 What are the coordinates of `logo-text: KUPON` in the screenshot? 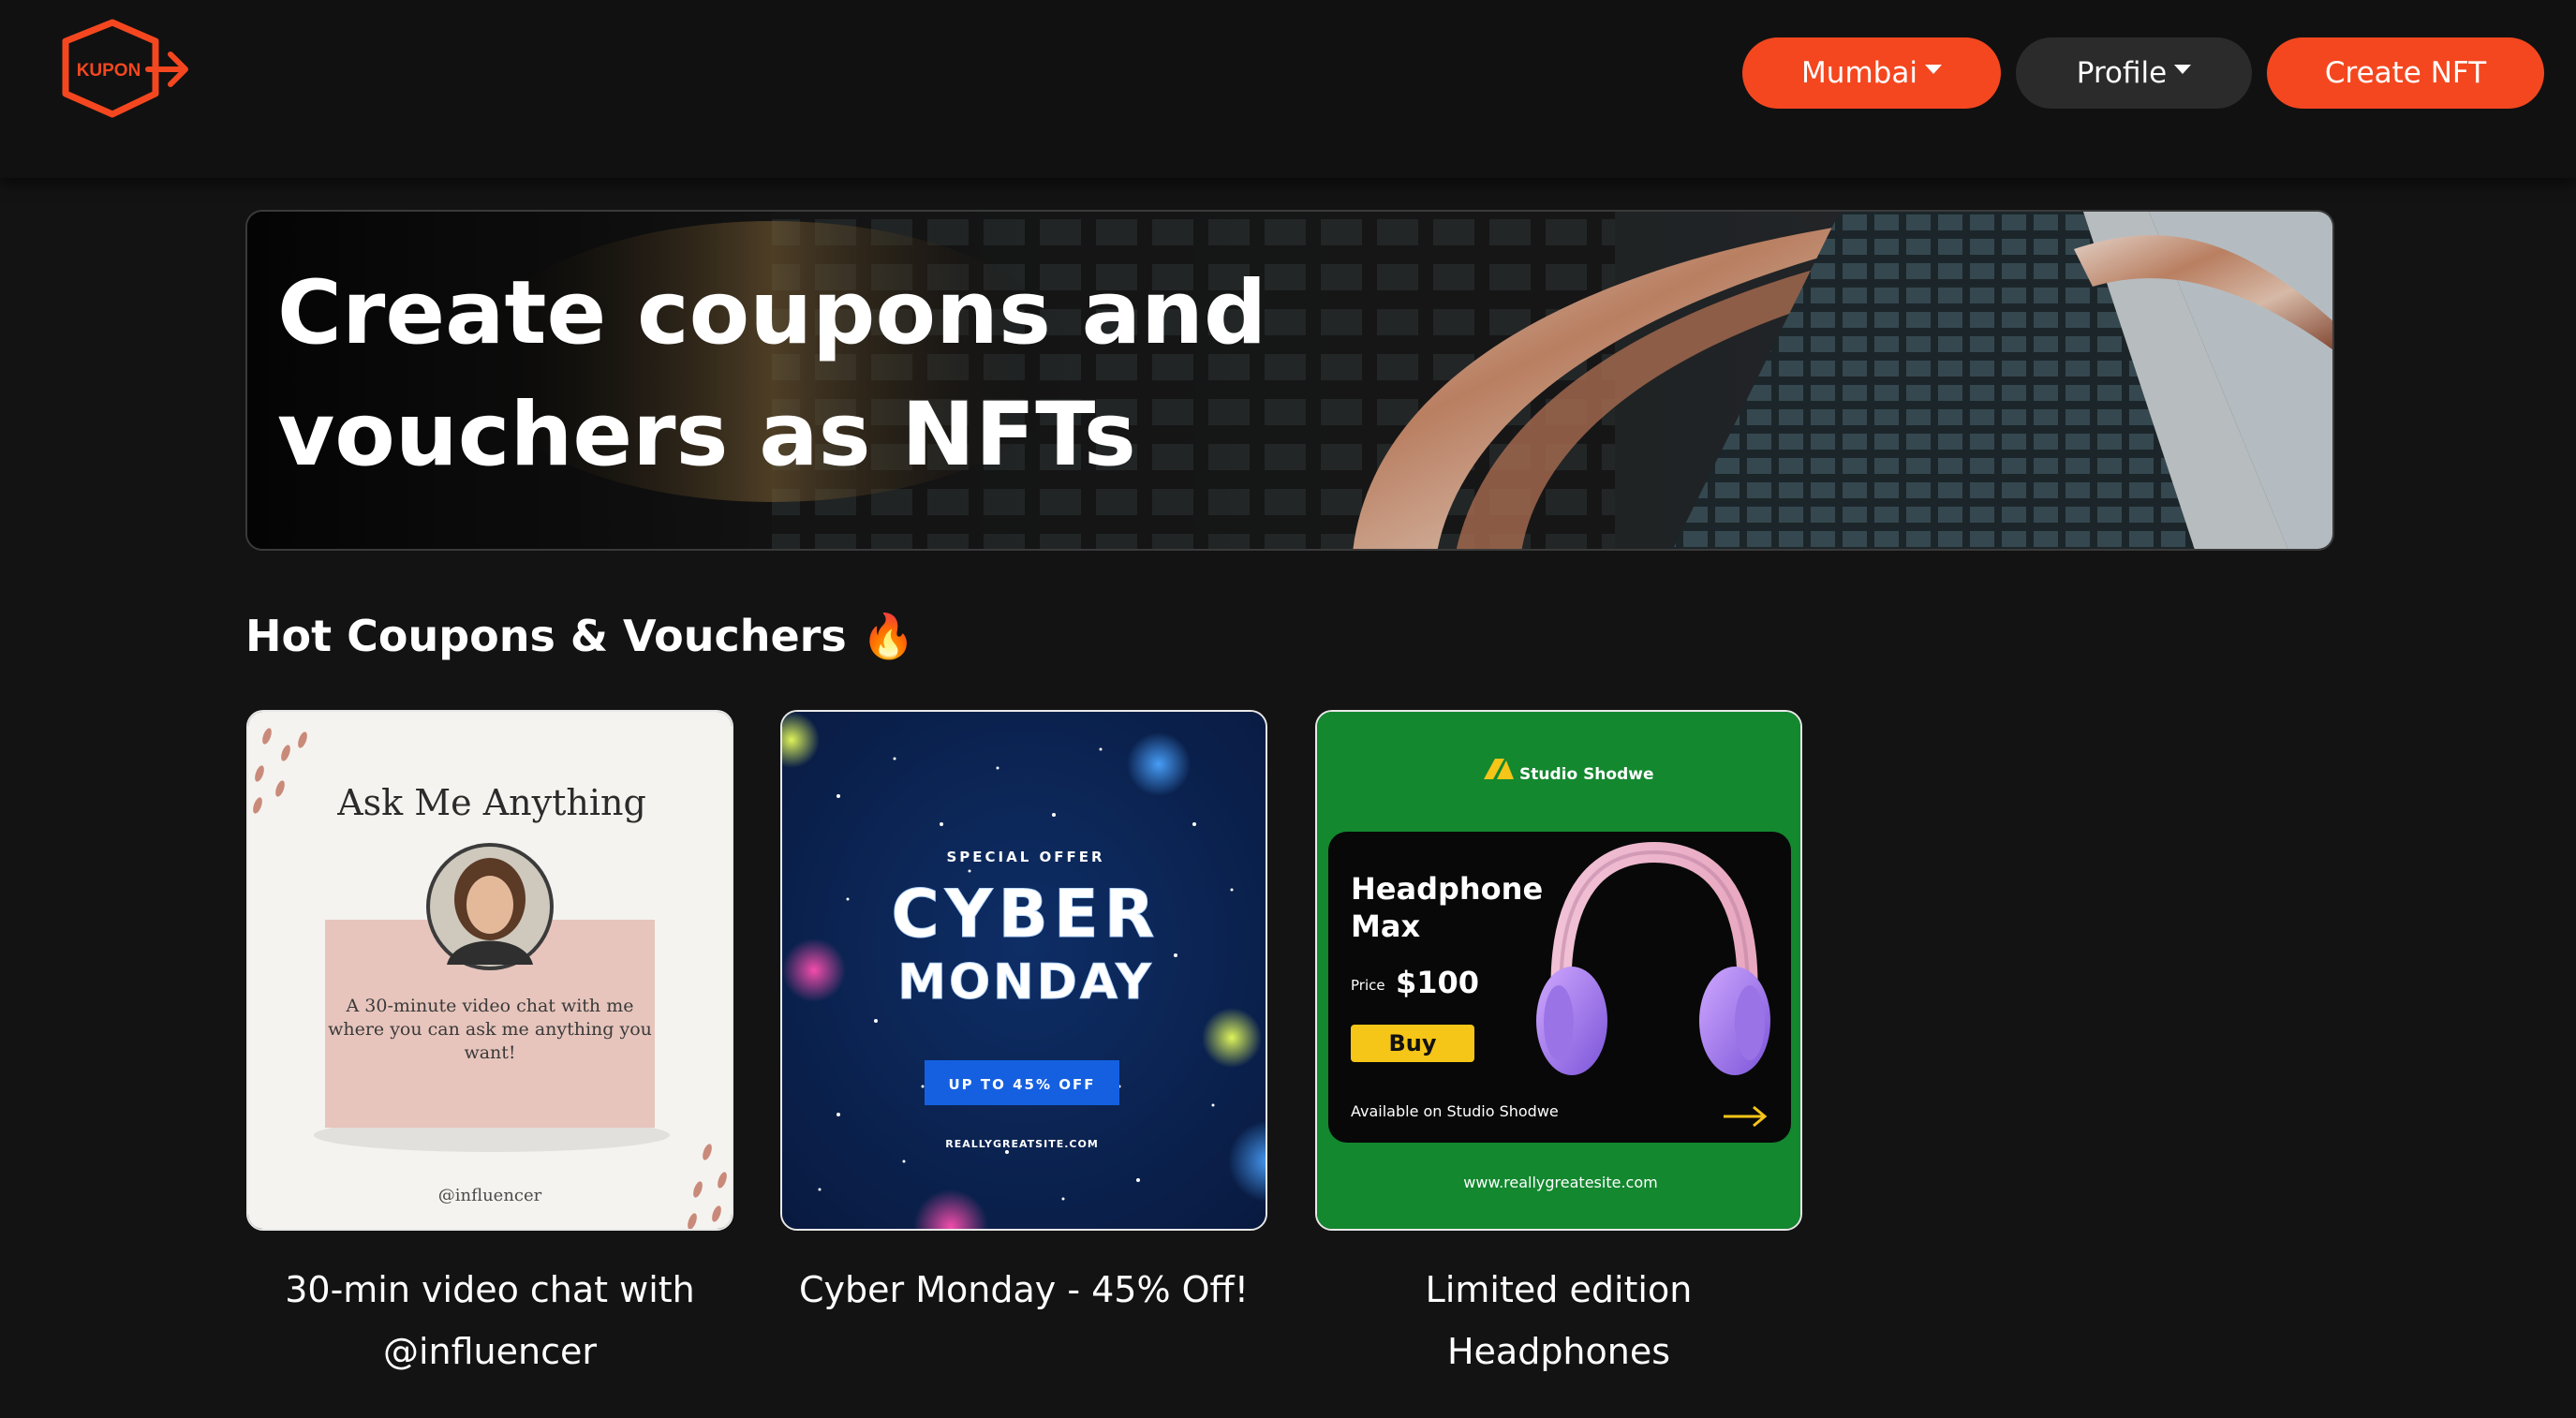 It's located at (109, 71).